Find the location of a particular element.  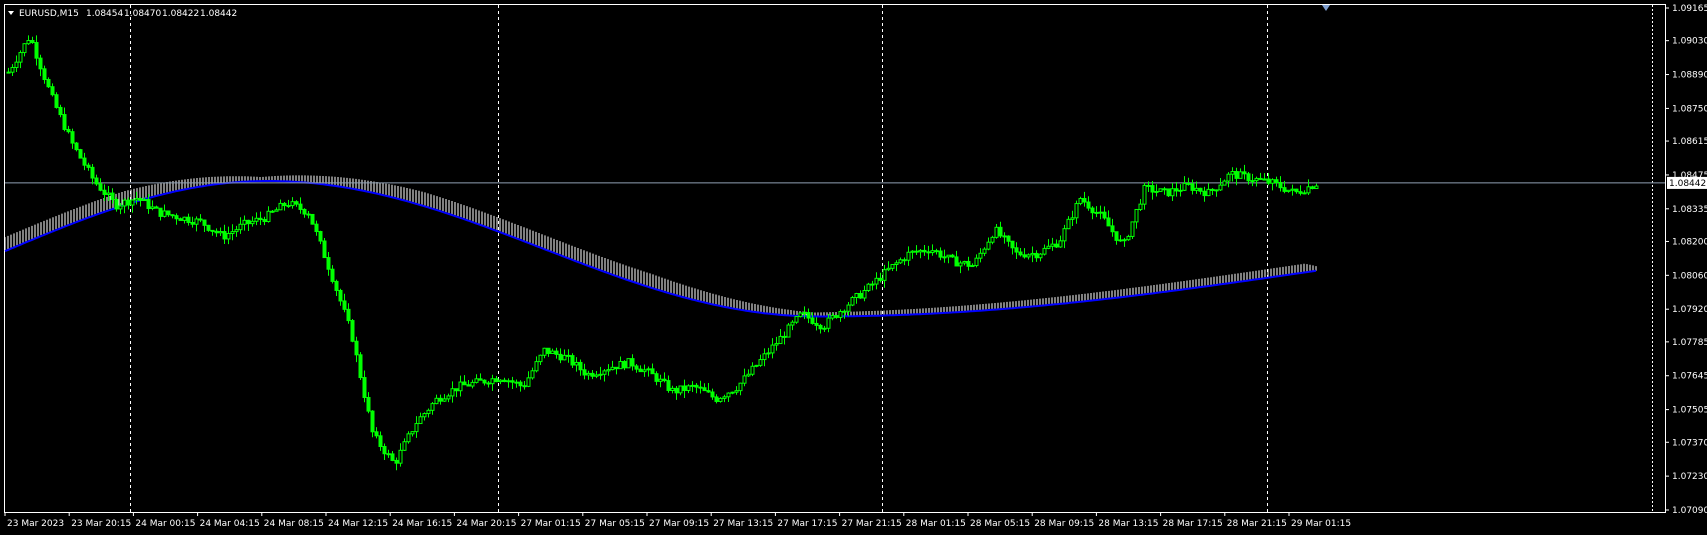

price-axis-label: 1.08060 is located at coordinates (1689, 276).